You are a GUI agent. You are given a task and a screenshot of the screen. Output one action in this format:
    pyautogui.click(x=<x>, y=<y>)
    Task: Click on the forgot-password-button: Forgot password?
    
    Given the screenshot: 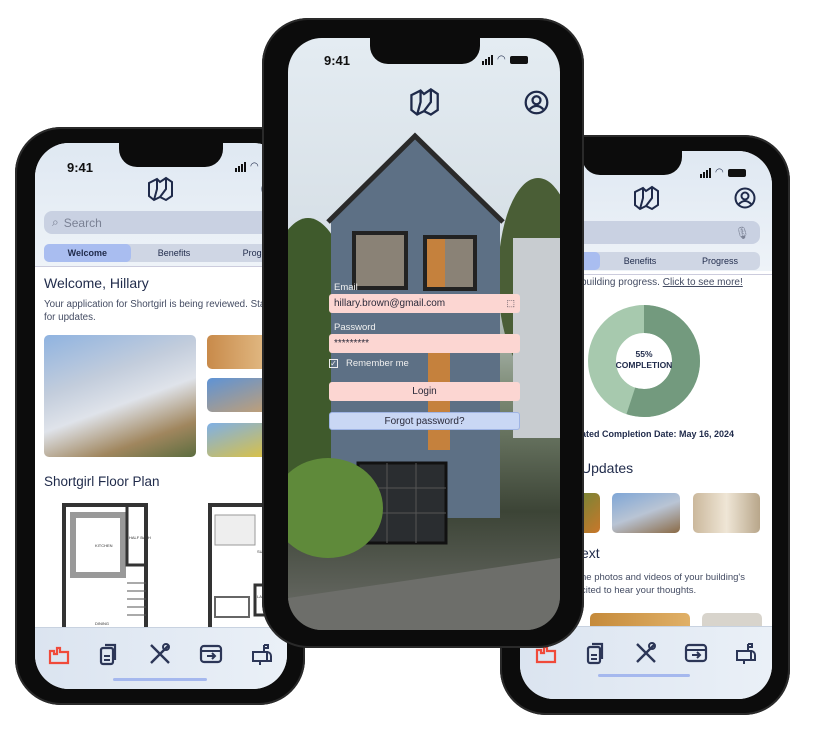 What is the action you would take?
    pyautogui.click(x=424, y=421)
    